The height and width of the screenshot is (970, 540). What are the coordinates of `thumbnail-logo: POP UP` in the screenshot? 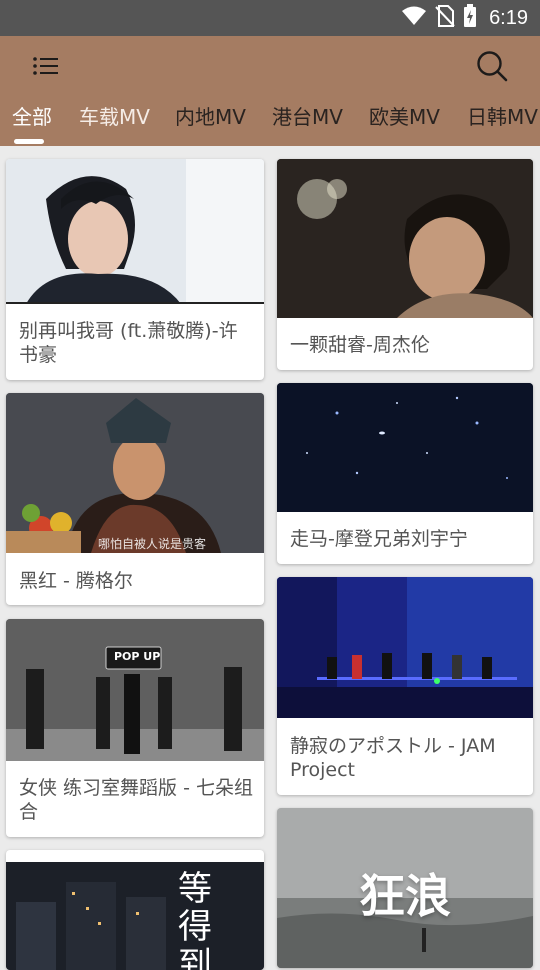 It's located at (137, 656).